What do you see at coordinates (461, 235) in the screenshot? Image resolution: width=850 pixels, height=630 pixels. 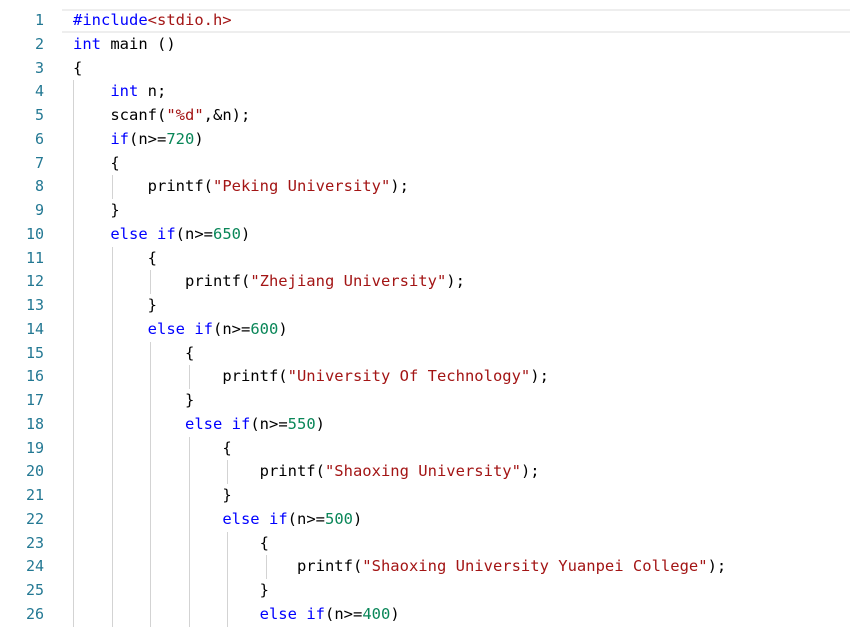 I see `code-line: else if(n>=650)` at bounding box center [461, 235].